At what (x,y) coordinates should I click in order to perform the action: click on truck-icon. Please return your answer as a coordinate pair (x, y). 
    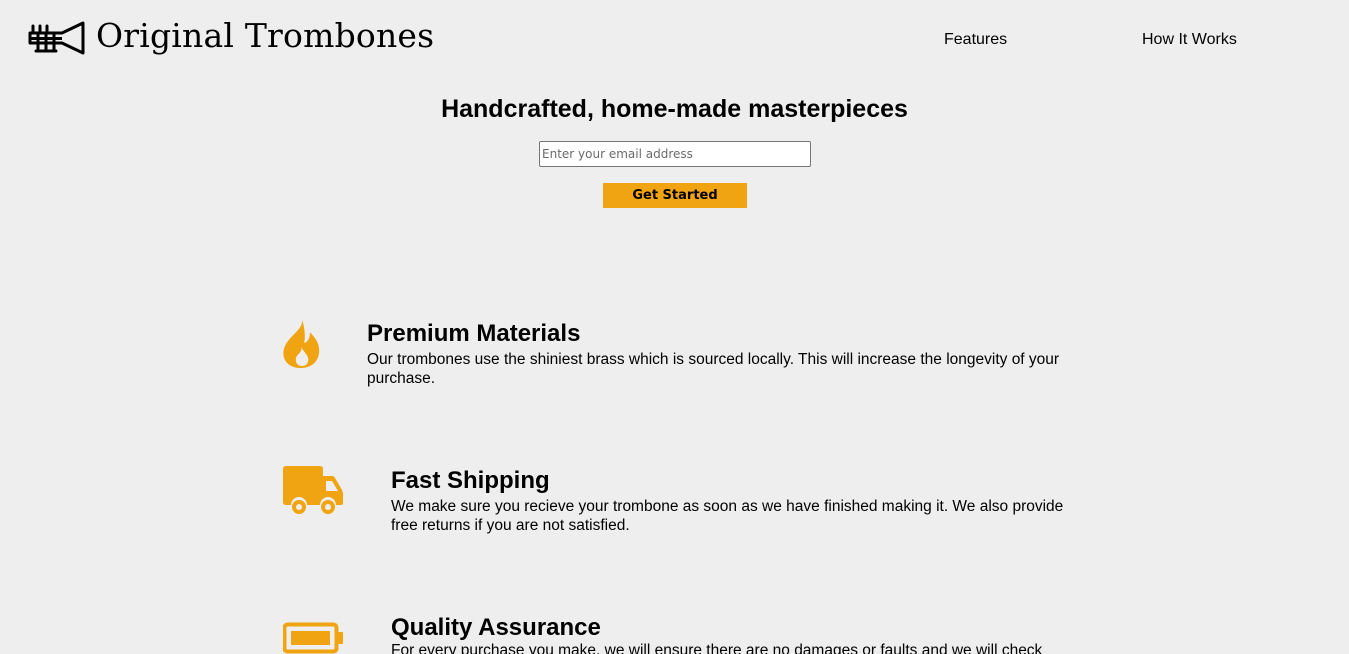
    Looking at the image, I should click on (313, 490).